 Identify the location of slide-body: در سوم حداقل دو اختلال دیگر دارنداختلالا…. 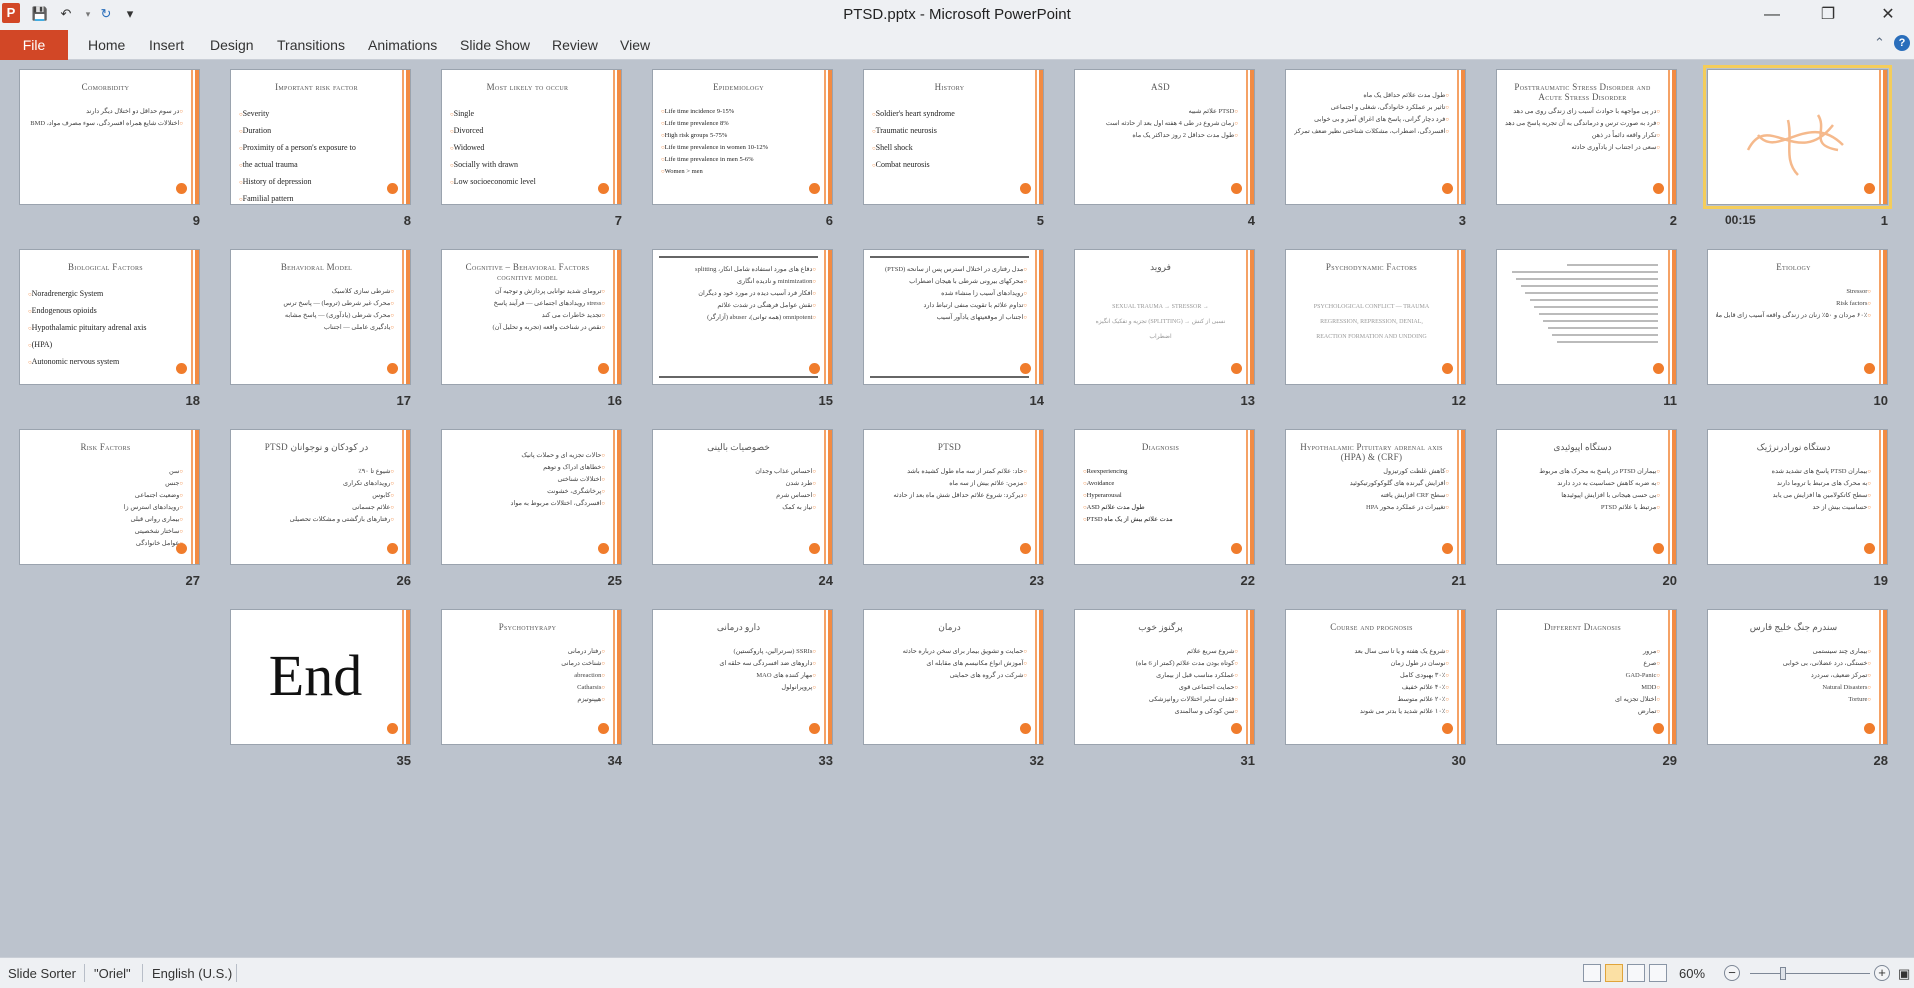
(105, 118).